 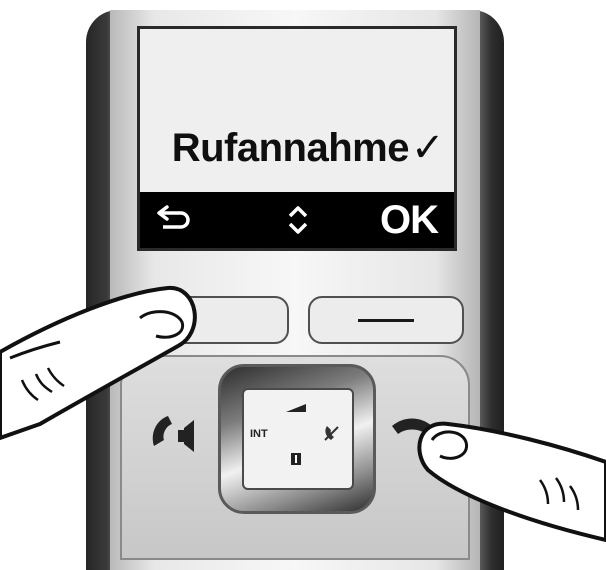 I want to click on softkey-ok: OK, so click(x=409, y=220).